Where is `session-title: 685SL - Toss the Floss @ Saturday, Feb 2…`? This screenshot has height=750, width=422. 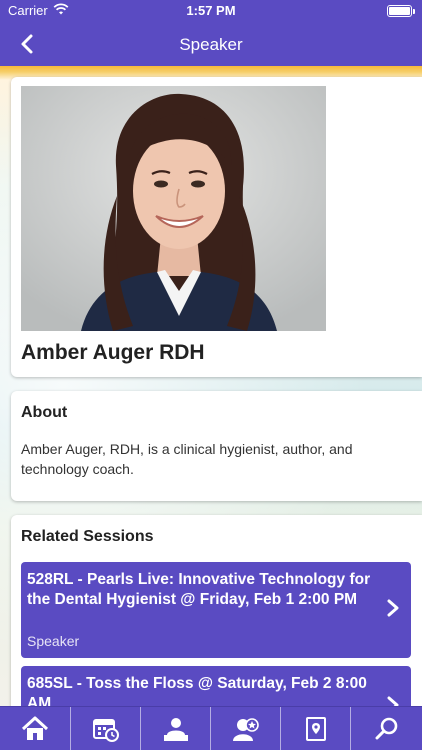 session-title: 685SL - Toss the Floss @ Saturday, Feb 2… is located at coordinates (197, 690).